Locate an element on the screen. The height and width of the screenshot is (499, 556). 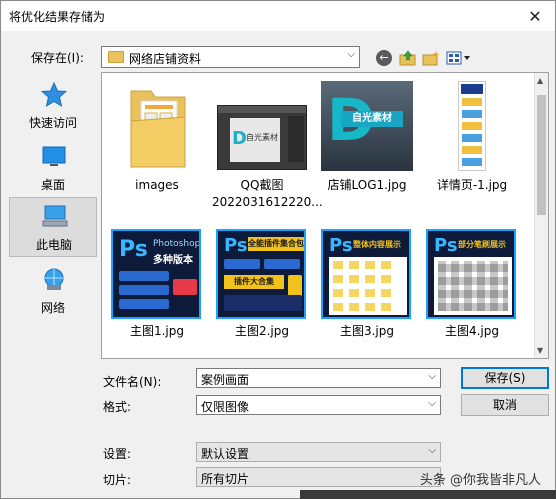
image-thumbnail: Ps 整体内容展示 is located at coordinates (366, 274).